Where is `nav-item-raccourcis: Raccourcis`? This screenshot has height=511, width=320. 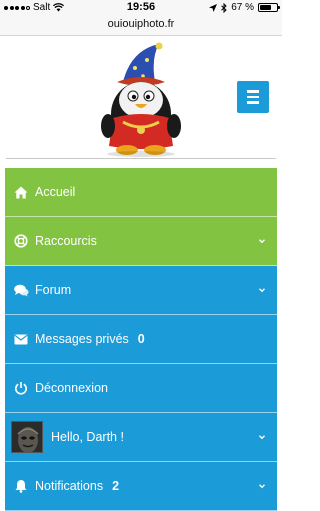 nav-item-raccourcis: Raccourcis is located at coordinates (141, 241).